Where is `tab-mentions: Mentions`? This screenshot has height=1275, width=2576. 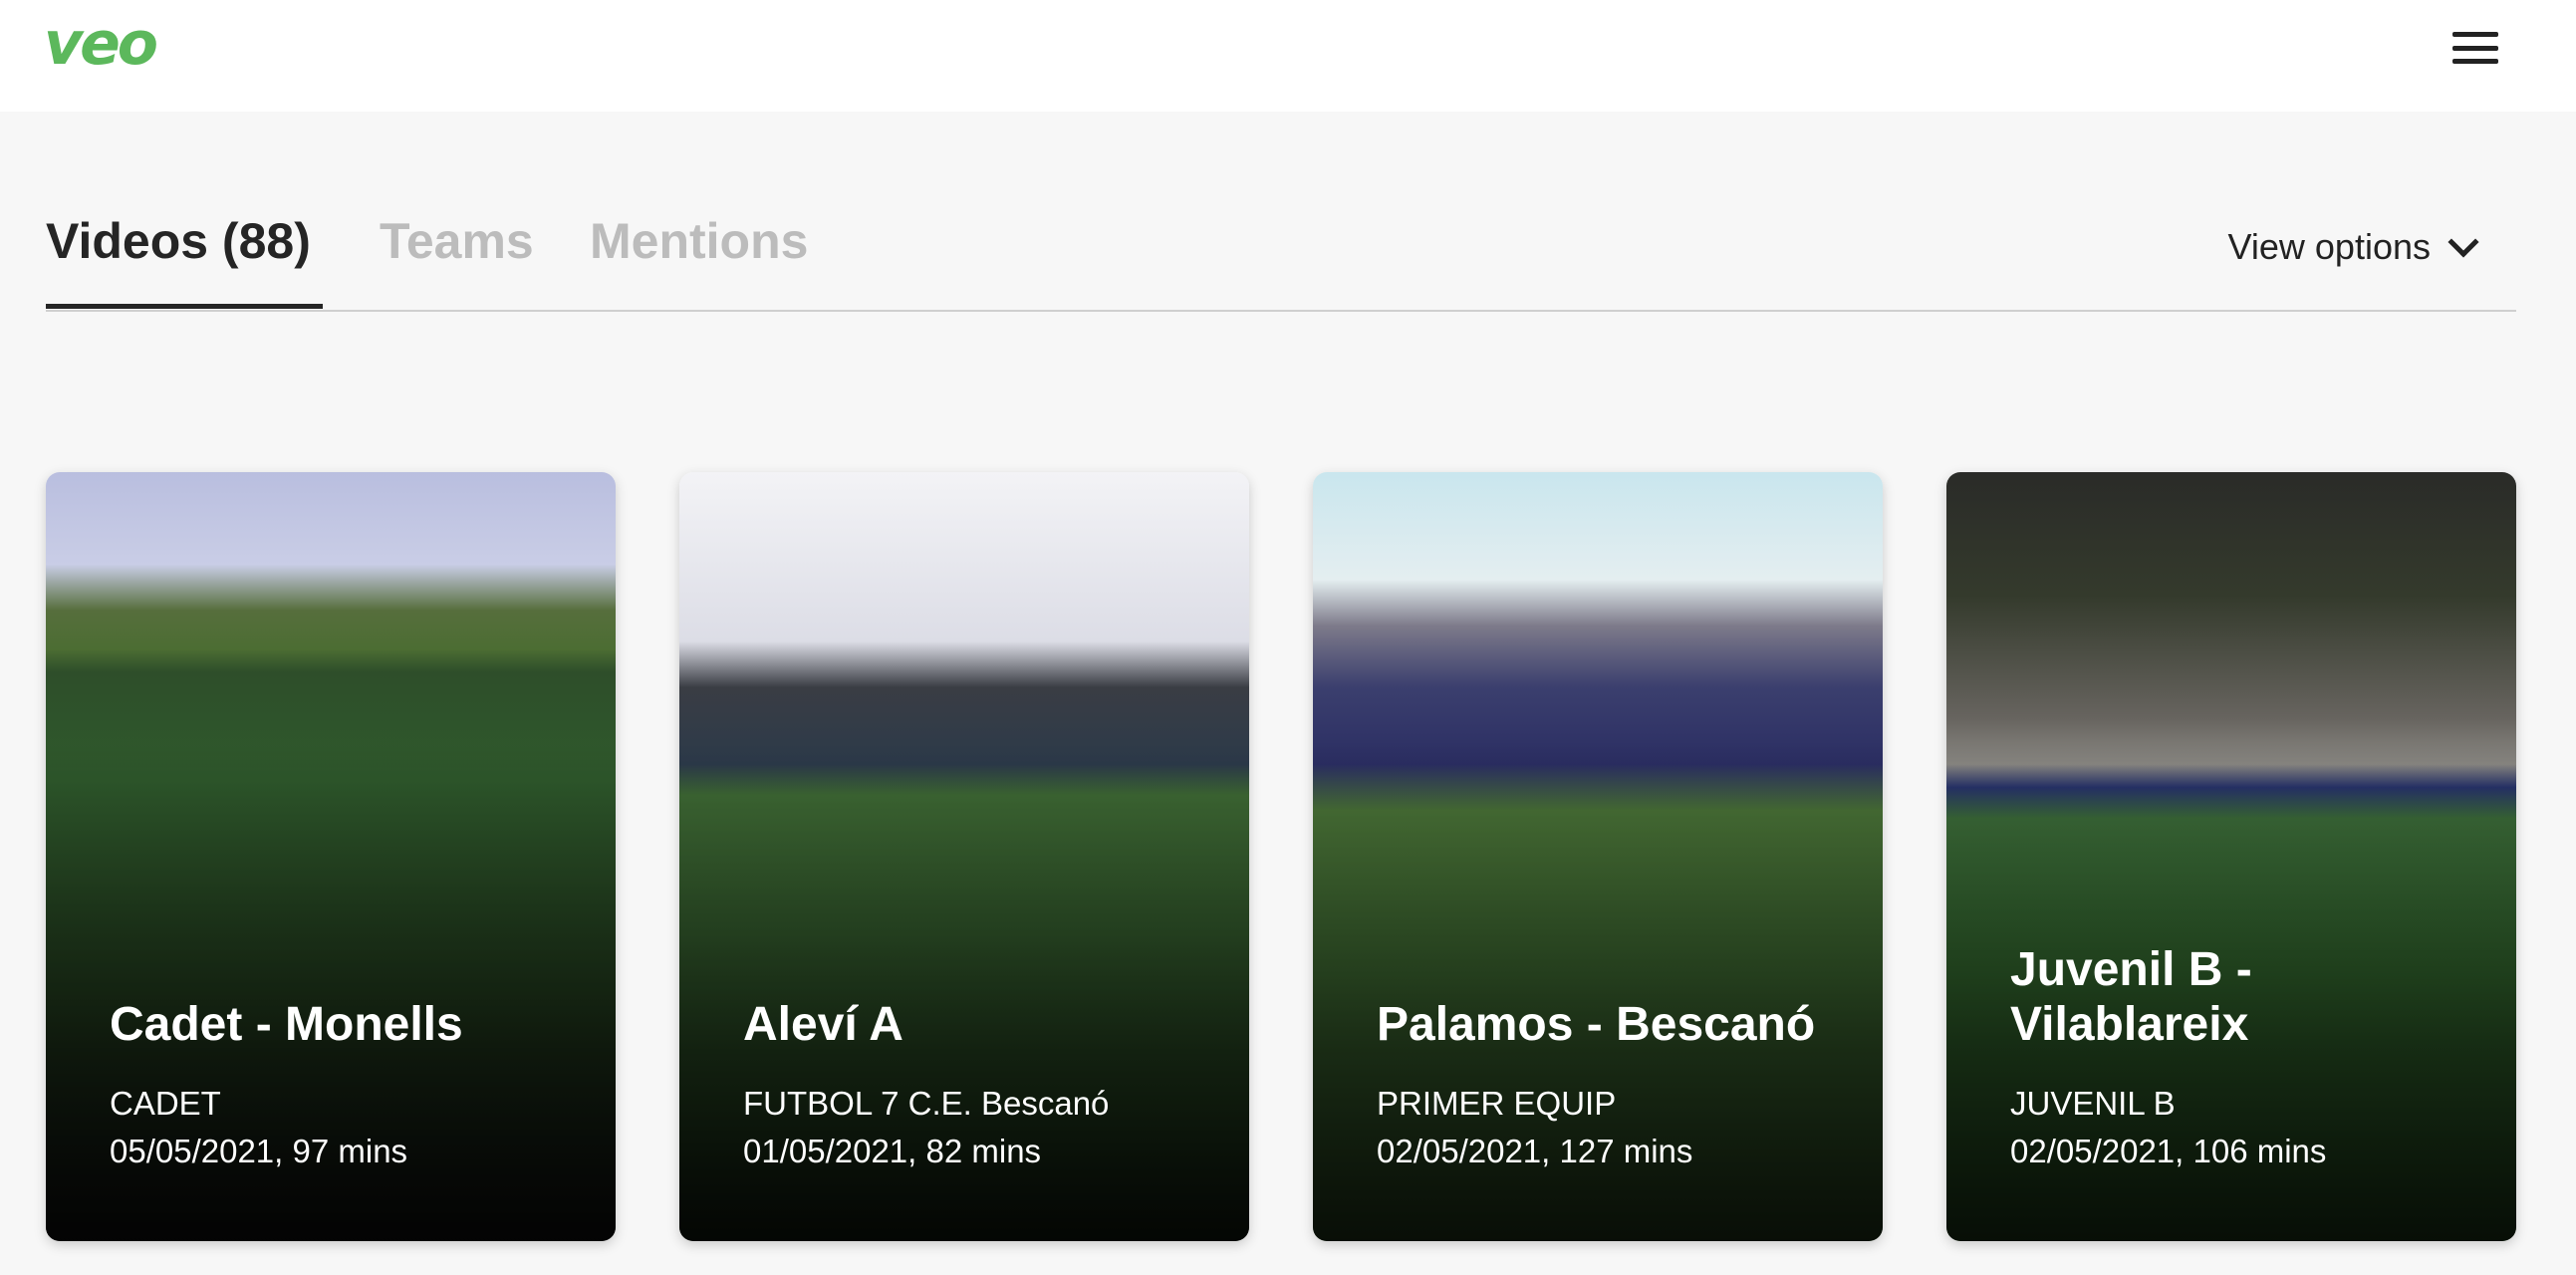 tab-mentions: Mentions is located at coordinates (699, 241).